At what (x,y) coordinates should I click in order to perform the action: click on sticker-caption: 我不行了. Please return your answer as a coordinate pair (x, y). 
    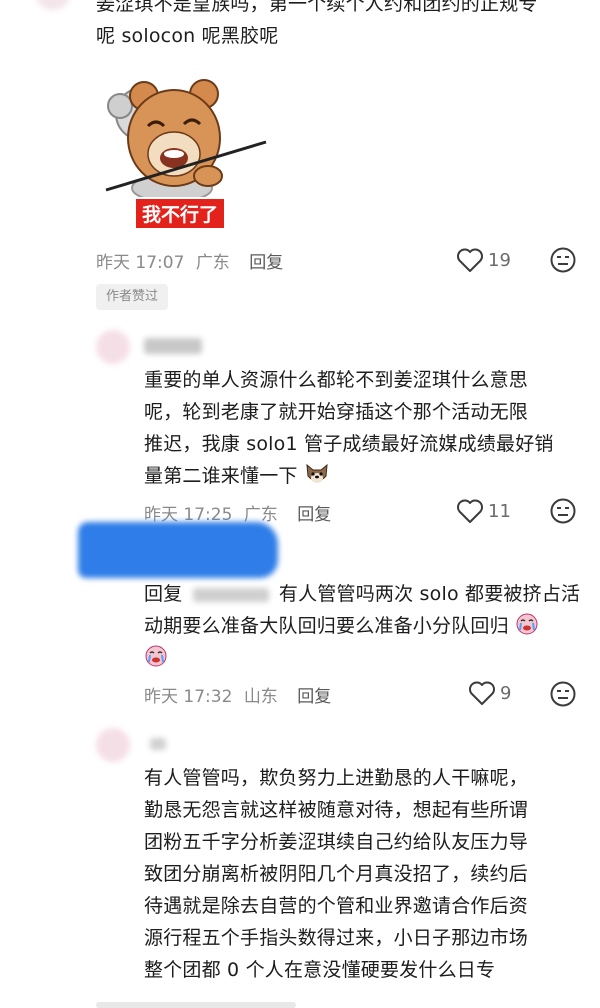
    Looking at the image, I should click on (180, 213).